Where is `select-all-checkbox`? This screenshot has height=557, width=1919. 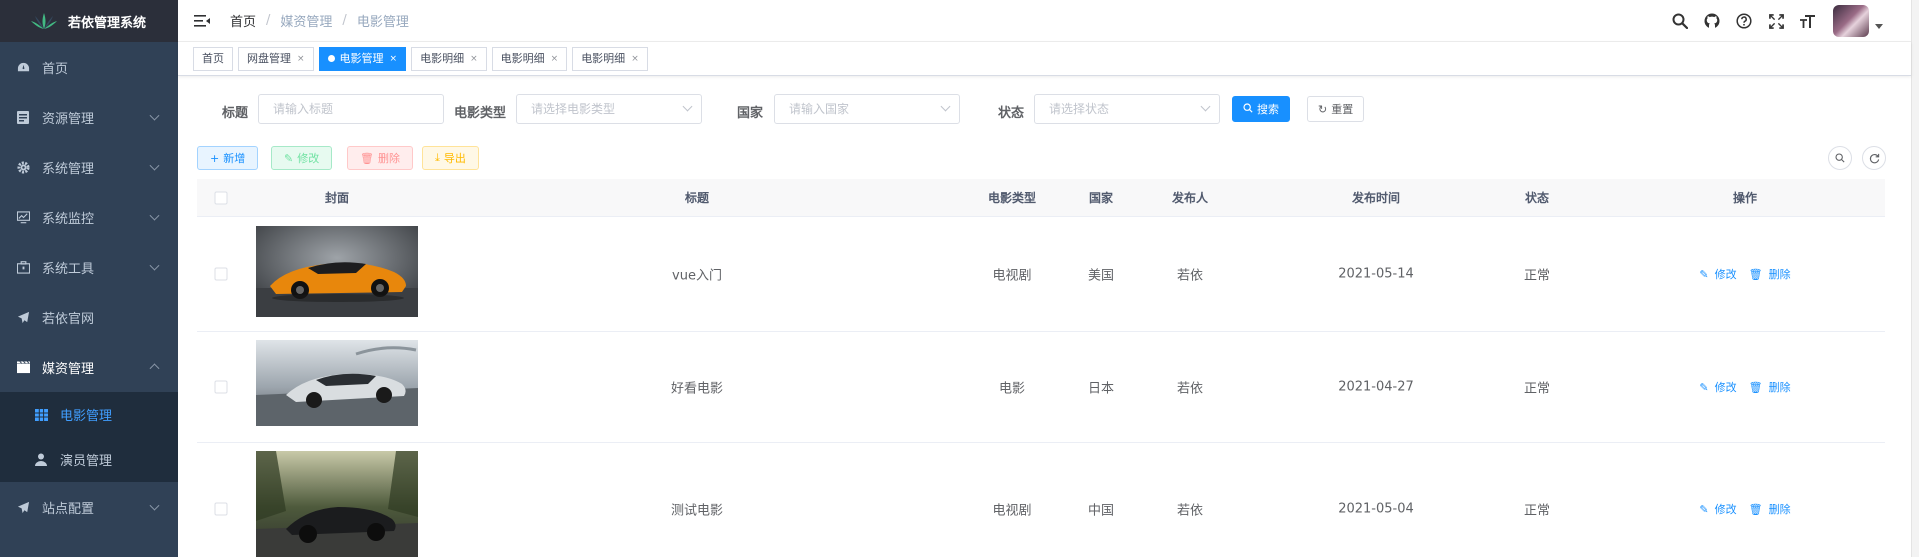 select-all-checkbox is located at coordinates (221, 198).